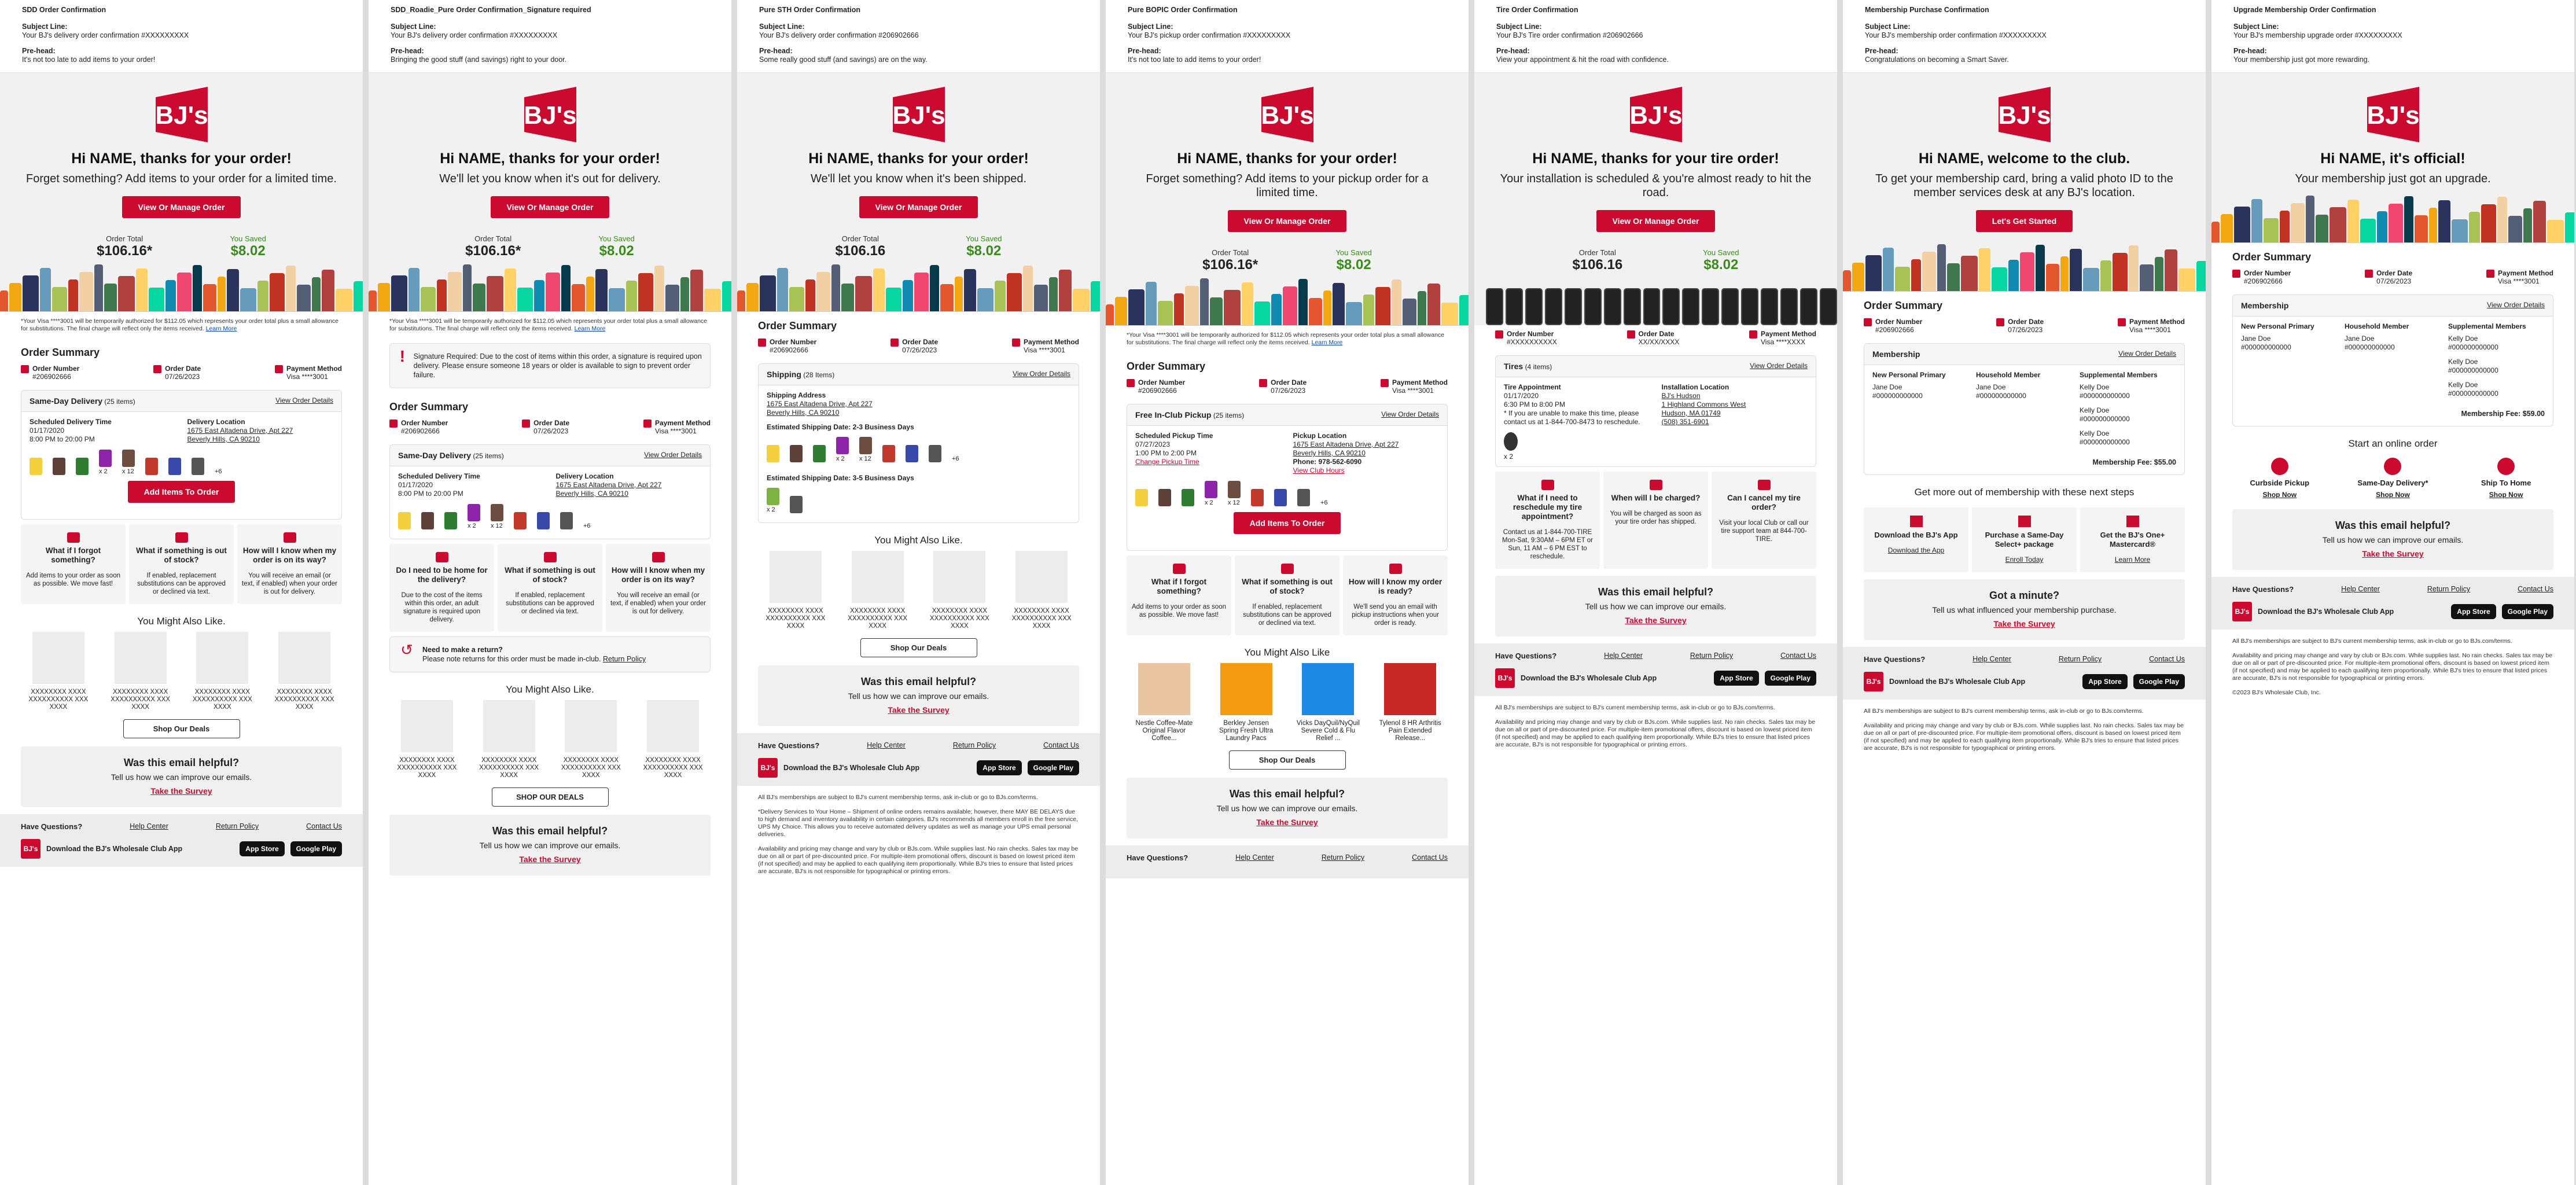 This screenshot has width=2576, height=1185. I want to click on change-pickup-link: Change Pickup Time, so click(1167, 462).